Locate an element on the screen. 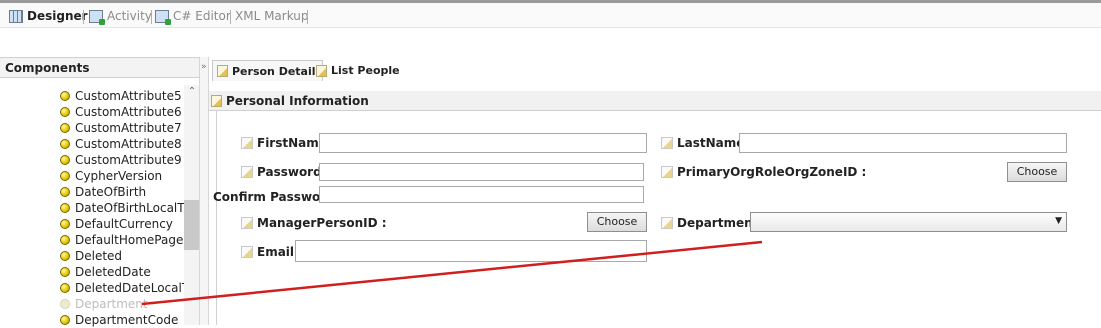 The height and width of the screenshot is (328, 1101). tab-activity-label: Activity is located at coordinates (129, 16).